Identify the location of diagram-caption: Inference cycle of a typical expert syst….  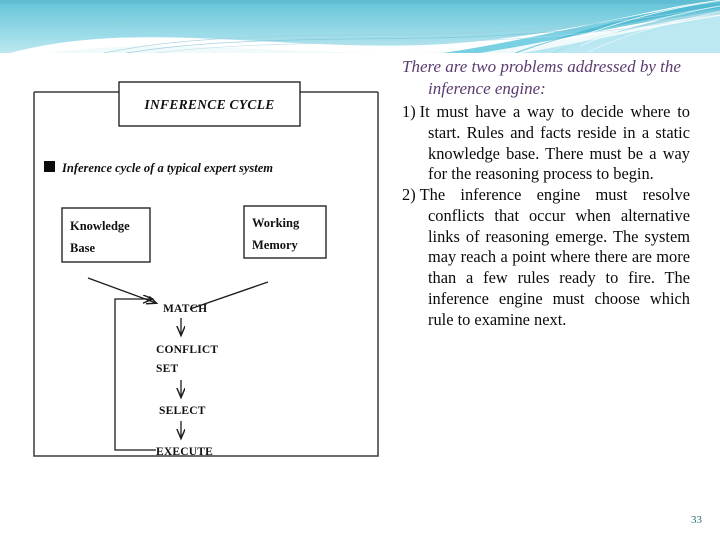
(167, 168).